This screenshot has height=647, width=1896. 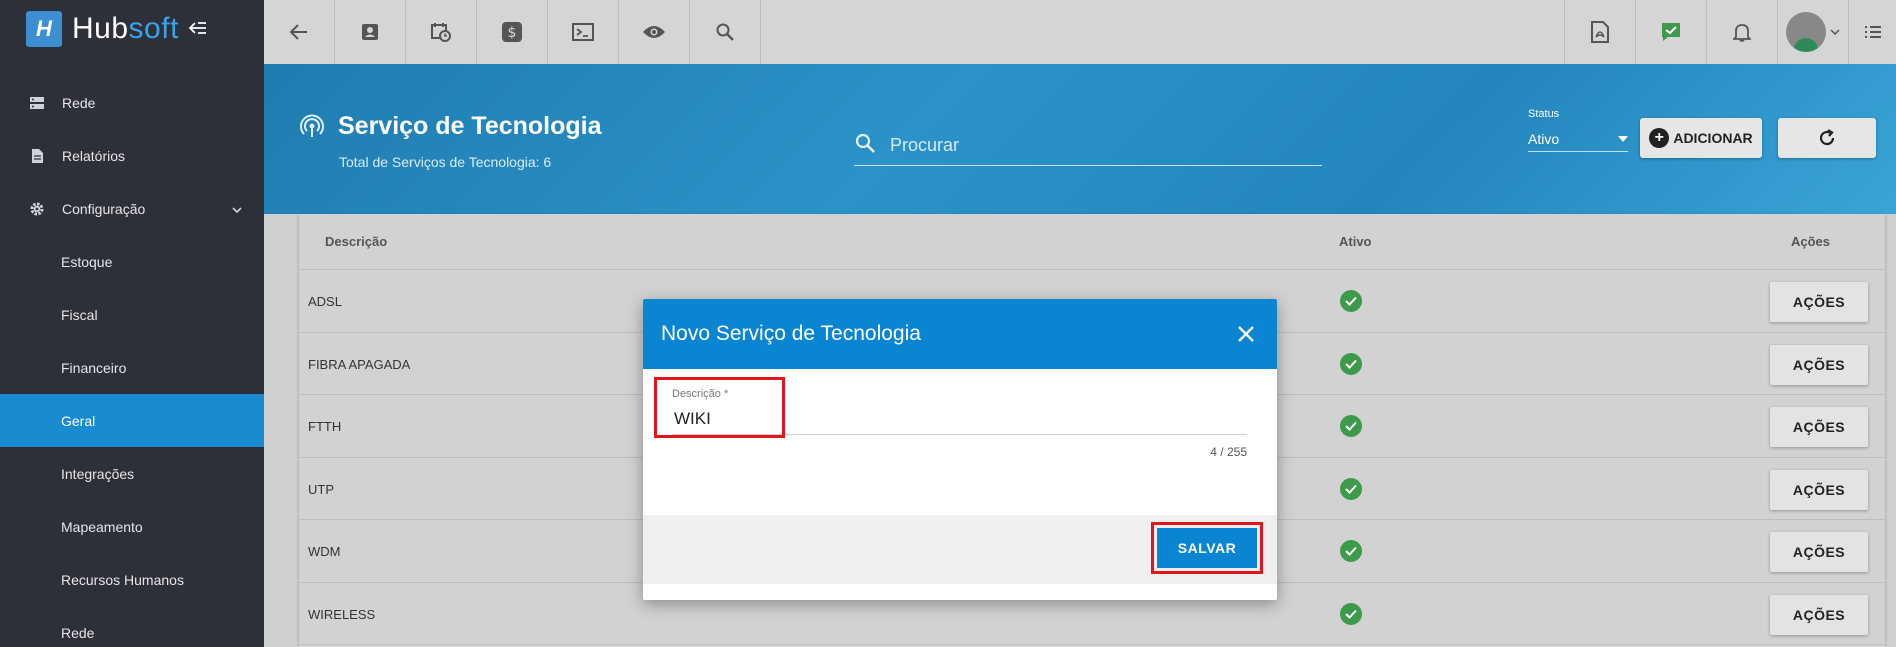 I want to click on notifications-button, so click(x=1741, y=32).